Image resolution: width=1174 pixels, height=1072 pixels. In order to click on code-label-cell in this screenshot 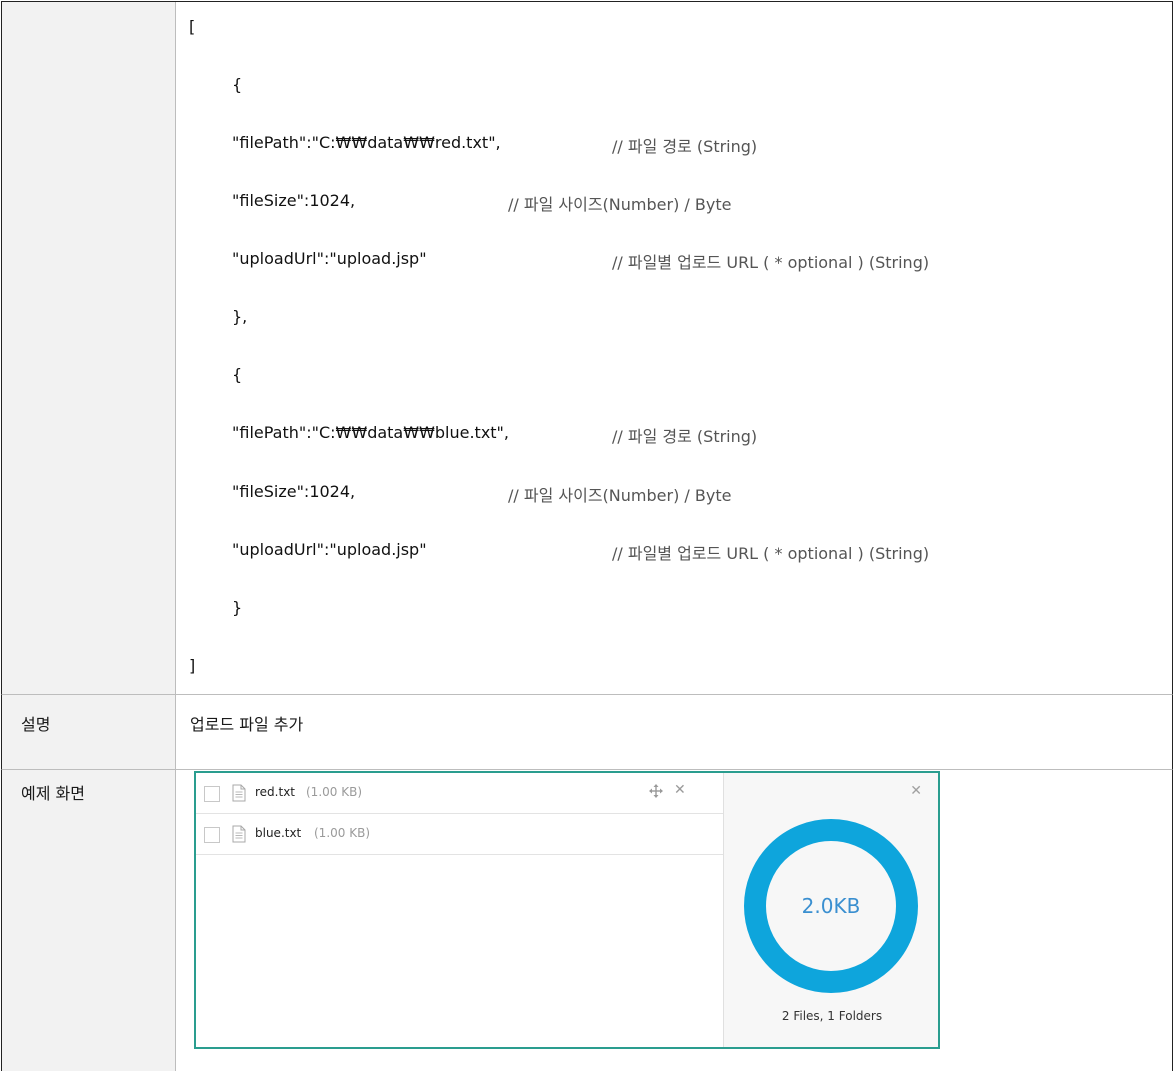, I will do `click(89, 348)`.